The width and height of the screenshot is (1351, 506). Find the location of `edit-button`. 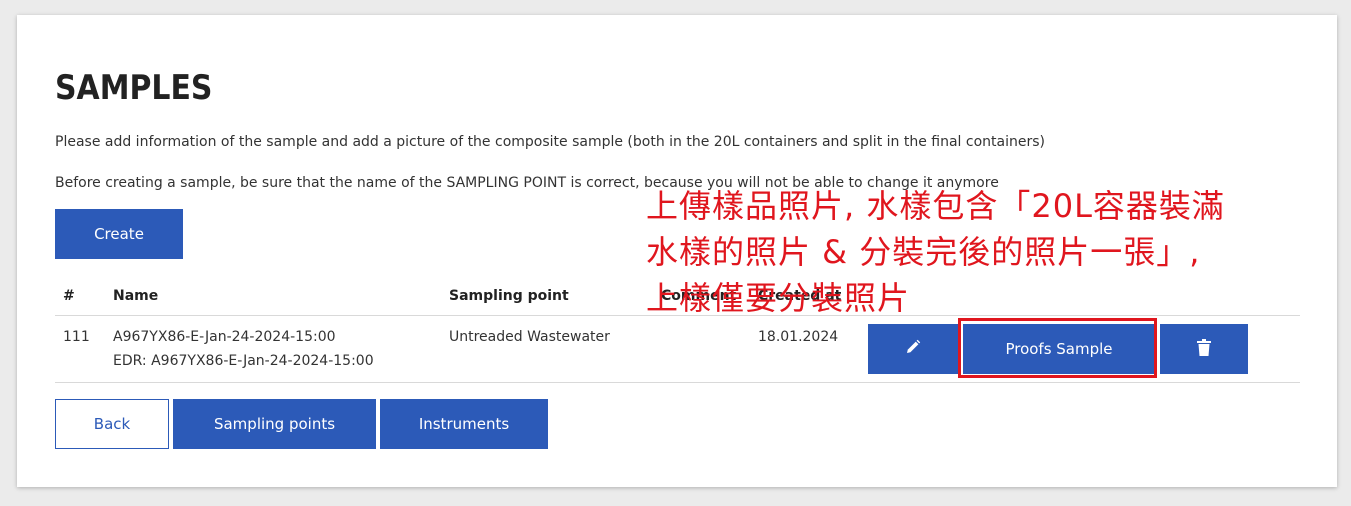

edit-button is located at coordinates (913, 349).